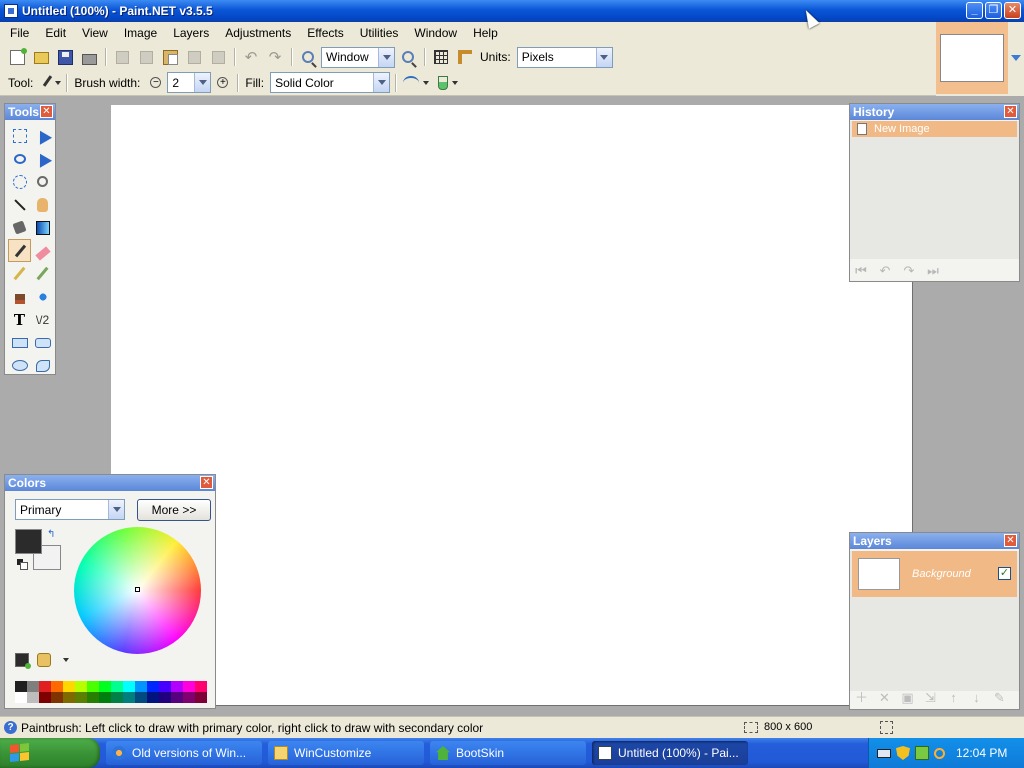  Describe the element at coordinates (65, 57) in the screenshot. I see `save-button` at that location.